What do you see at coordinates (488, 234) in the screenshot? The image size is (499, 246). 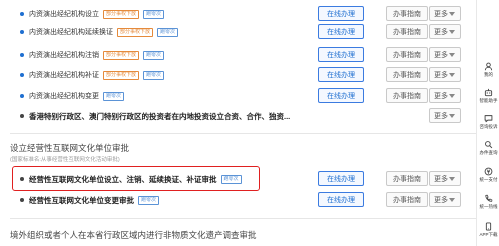 I see `sidebar-label: APP下载` at bounding box center [488, 234].